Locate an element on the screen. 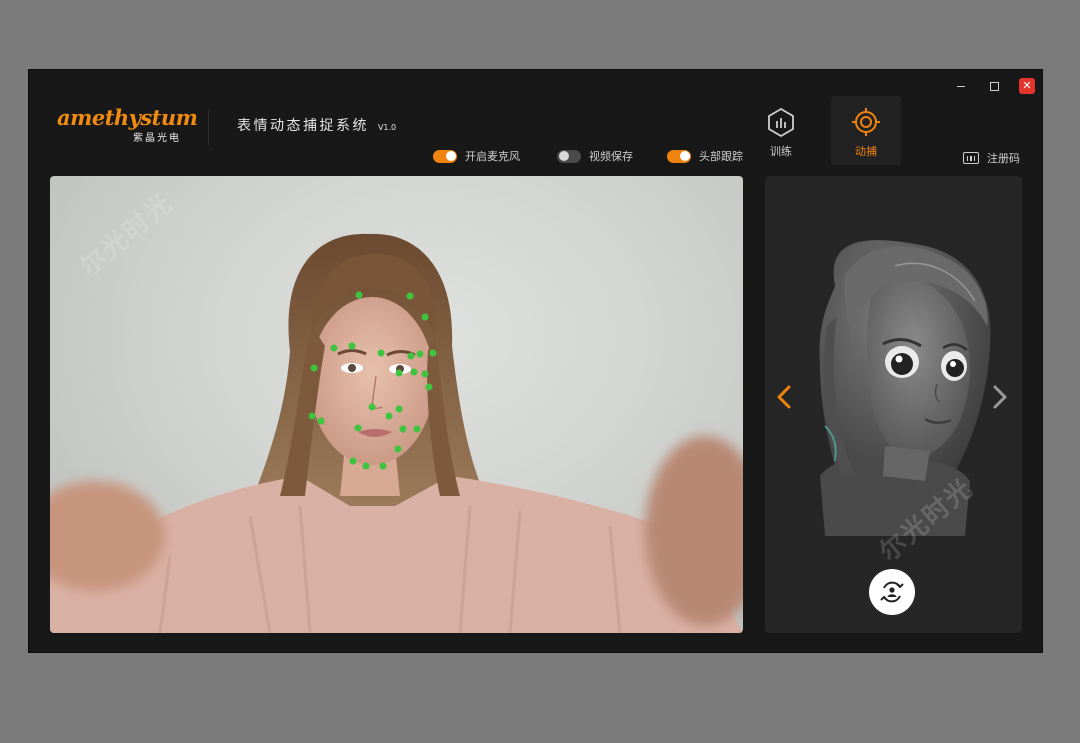 The image size is (1080, 743). logo-wordmark: amethystum is located at coordinates (127, 117).